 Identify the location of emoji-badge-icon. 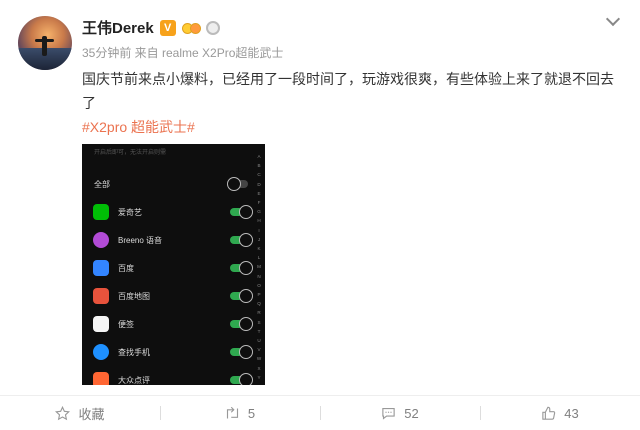
(191, 28).